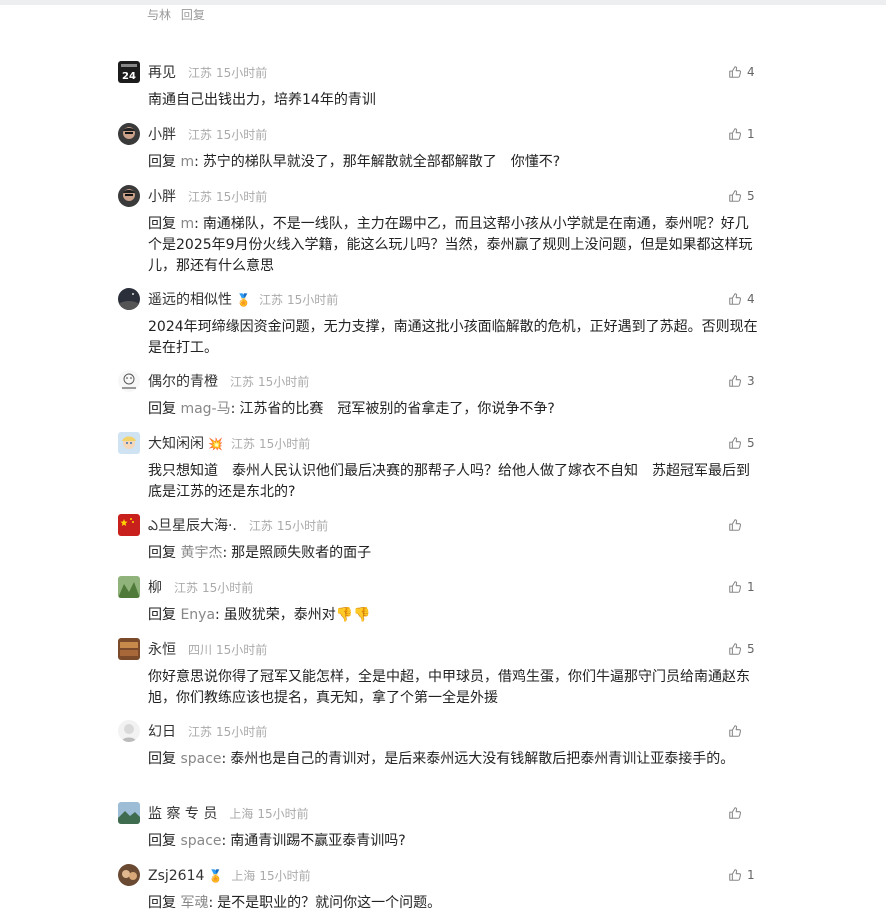 This screenshot has height=914, width=886. What do you see at coordinates (194, 903) in the screenshot?
I see `reply-mention: 军魂` at bounding box center [194, 903].